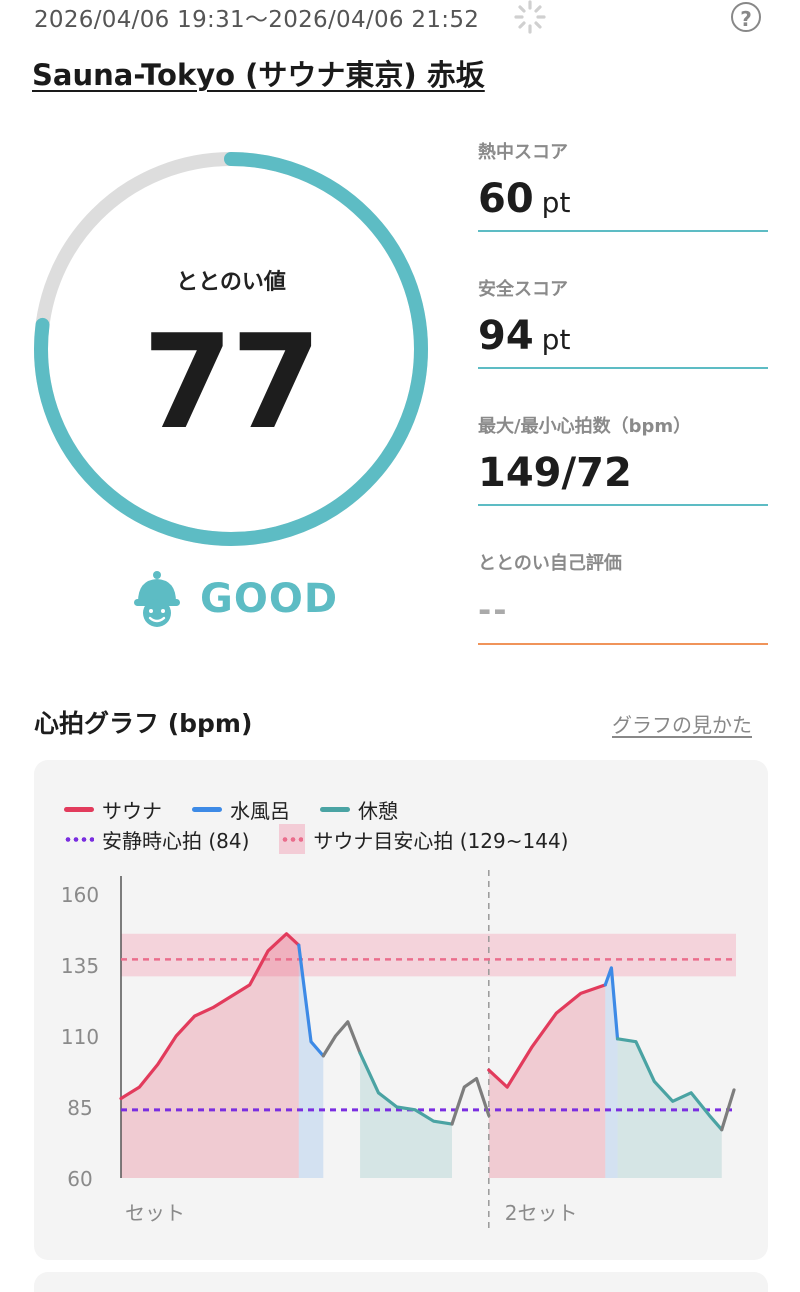  What do you see at coordinates (157, 599) in the screenshot?
I see `good-mascot-icon` at bounding box center [157, 599].